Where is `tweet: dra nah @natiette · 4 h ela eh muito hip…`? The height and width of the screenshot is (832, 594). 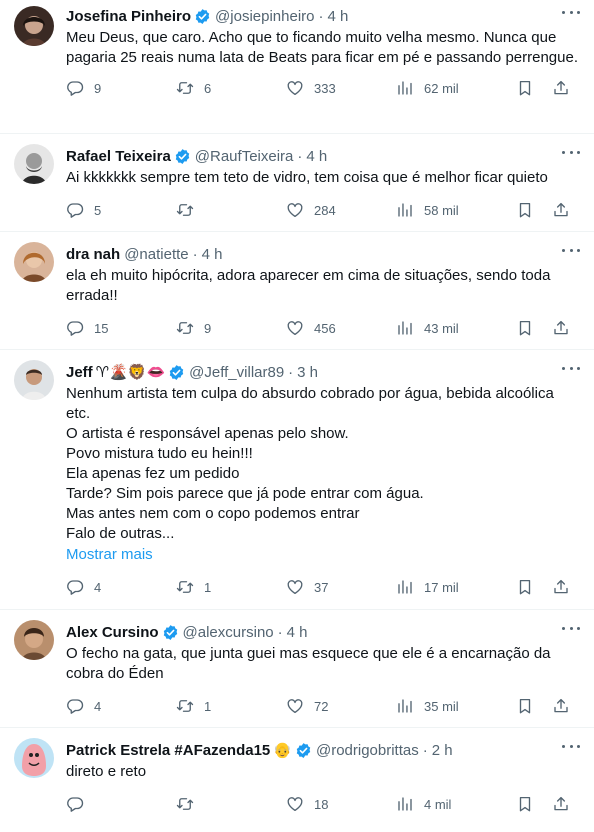
tweet: dra nah @natiette · 4 h ela eh muito hip… is located at coordinates (297, 291).